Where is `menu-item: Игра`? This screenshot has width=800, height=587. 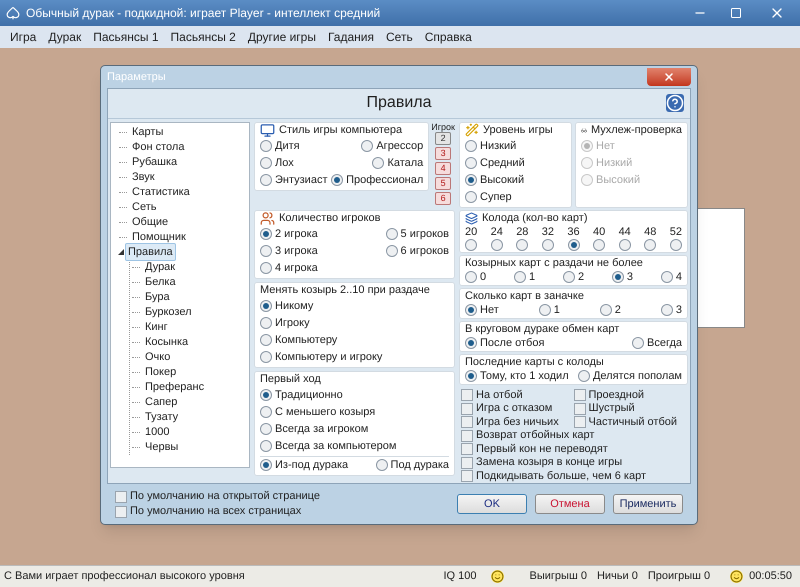 menu-item: Игра is located at coordinates (23, 37).